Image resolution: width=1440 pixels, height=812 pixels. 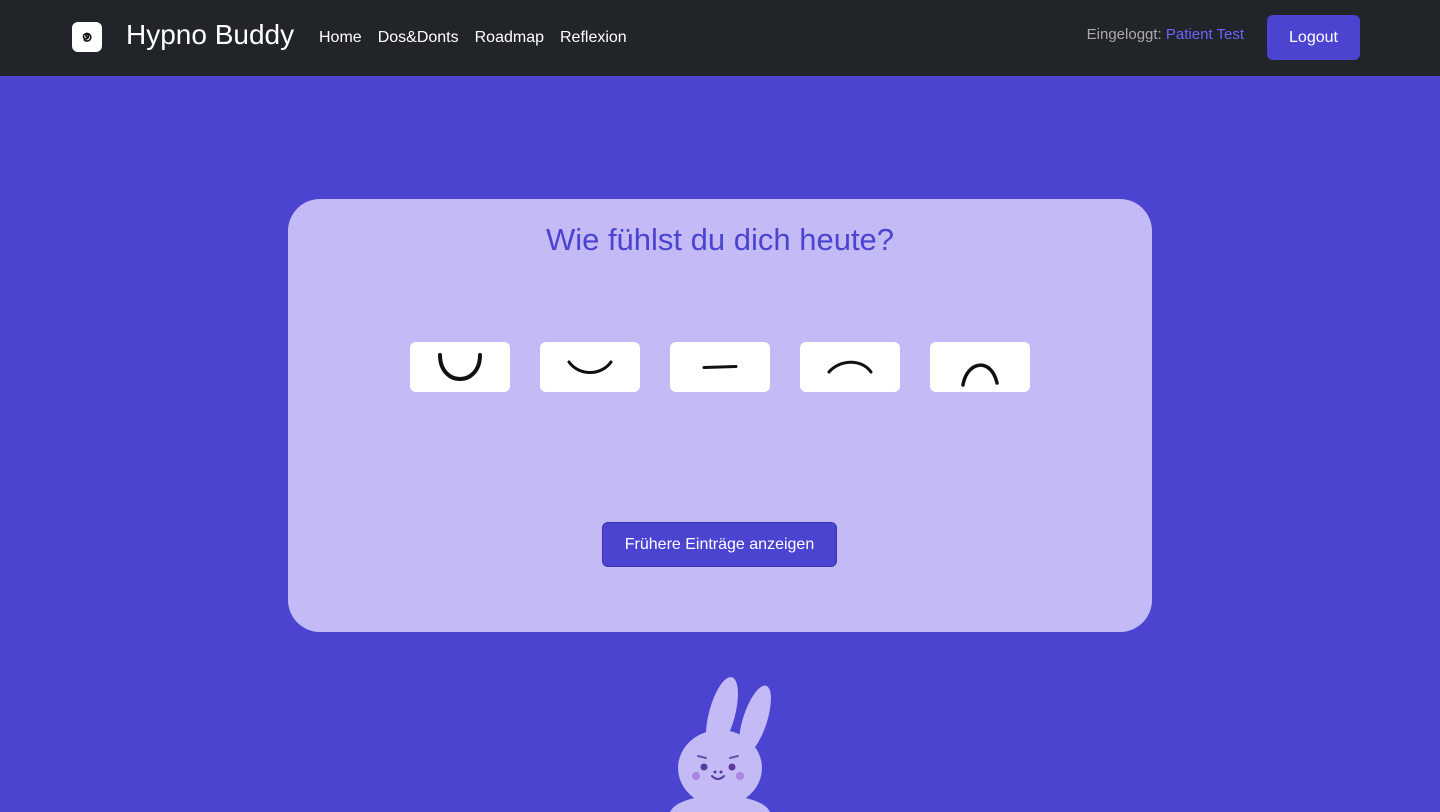 I want to click on show-entries-button: Frühere Einträge anzeigen, so click(x=719, y=544).